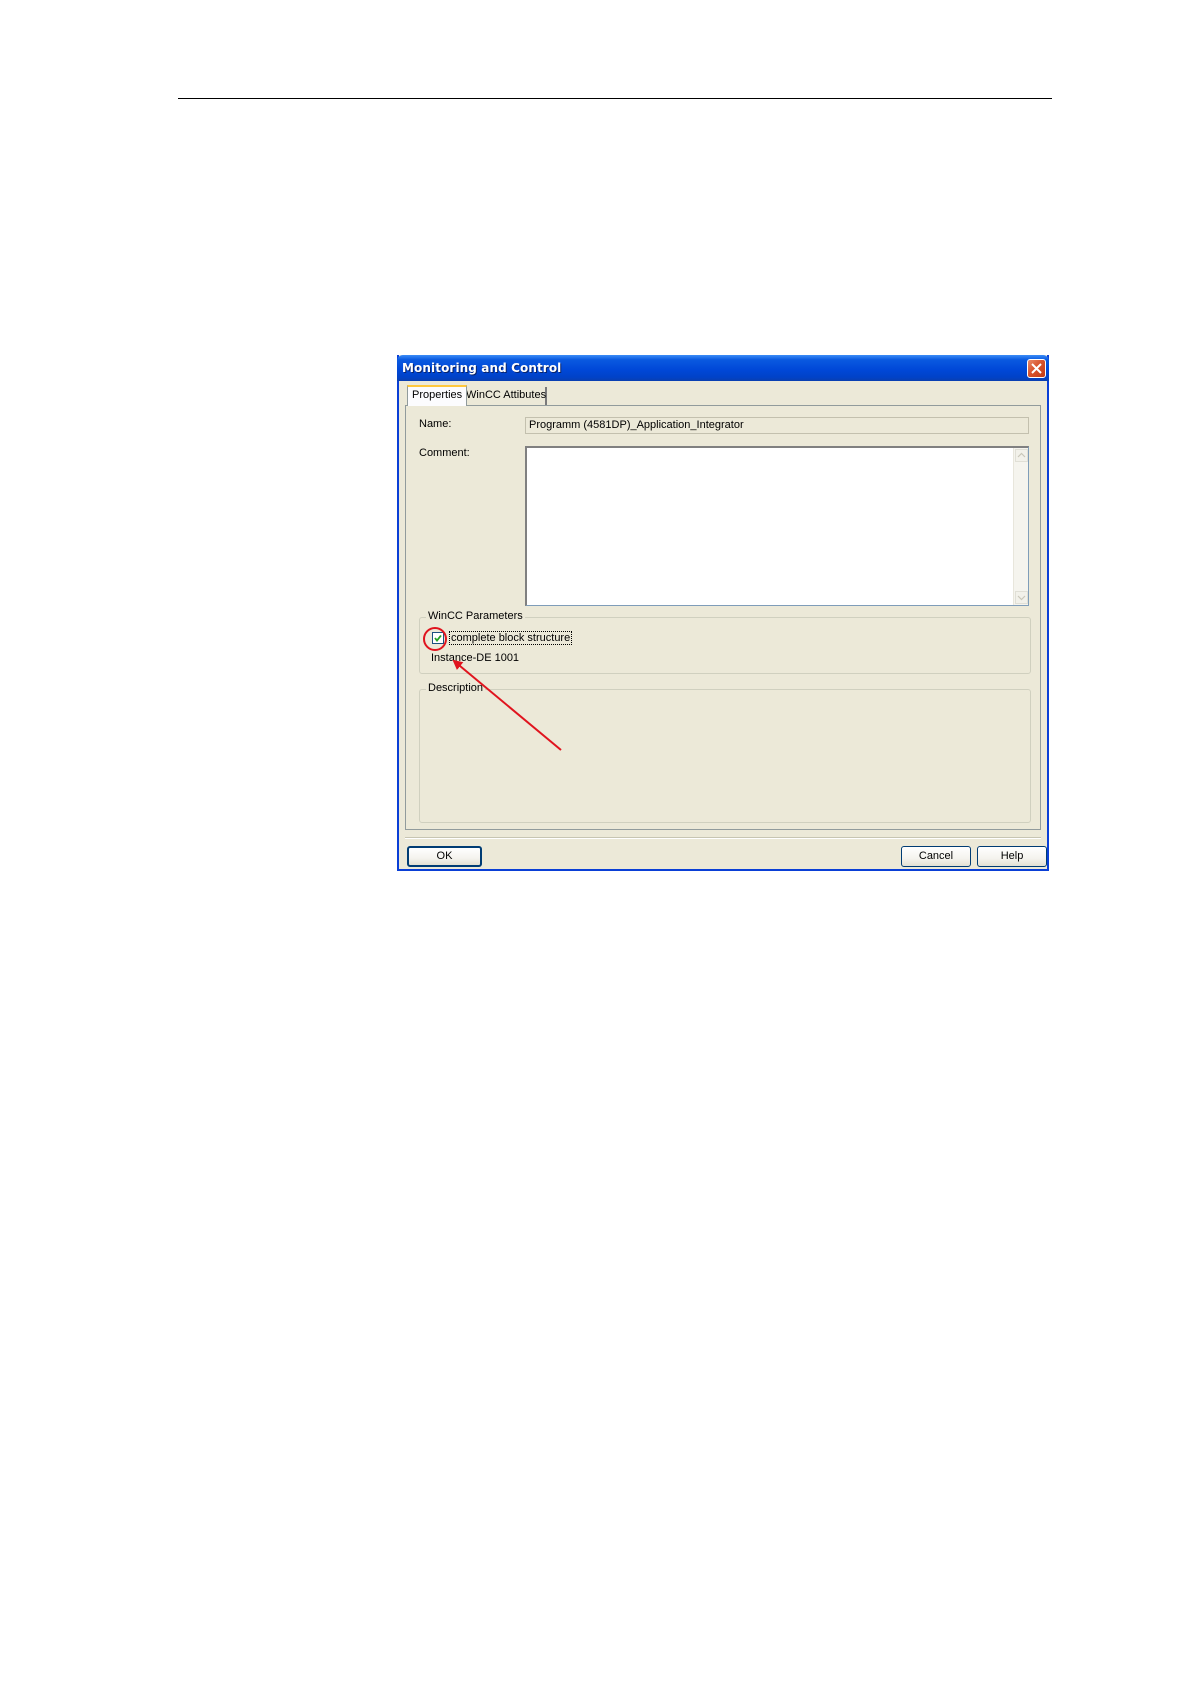 This screenshot has width=1190, height=1684. What do you see at coordinates (1012, 856) in the screenshot?
I see `help-button: Help` at bounding box center [1012, 856].